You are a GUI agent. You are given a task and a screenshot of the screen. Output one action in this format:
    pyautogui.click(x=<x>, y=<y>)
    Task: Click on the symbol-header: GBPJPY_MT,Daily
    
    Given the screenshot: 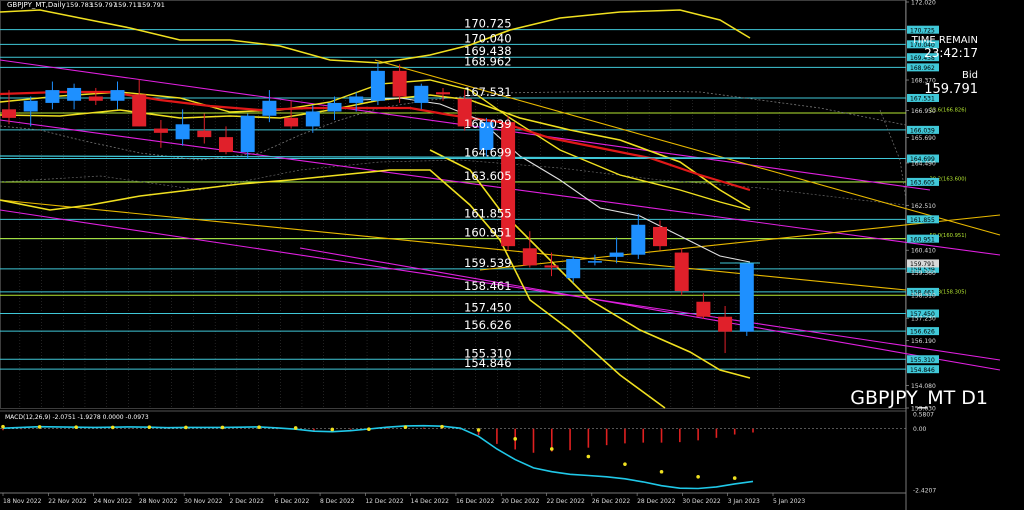 What is the action you would take?
    pyautogui.click(x=36, y=5)
    